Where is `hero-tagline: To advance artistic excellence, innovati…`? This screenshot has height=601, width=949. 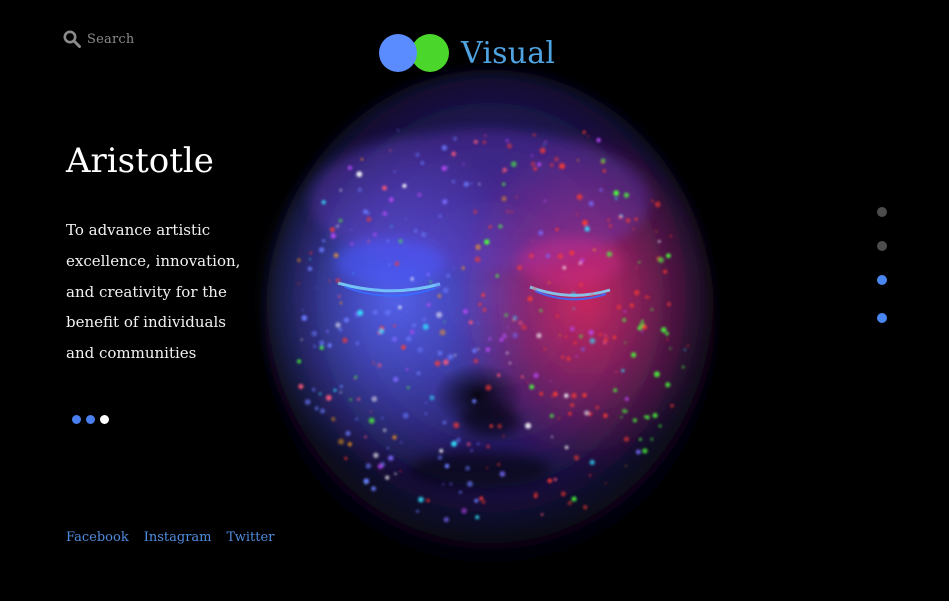 hero-tagline: To advance artistic excellence, innovati… is located at coordinates (153, 292).